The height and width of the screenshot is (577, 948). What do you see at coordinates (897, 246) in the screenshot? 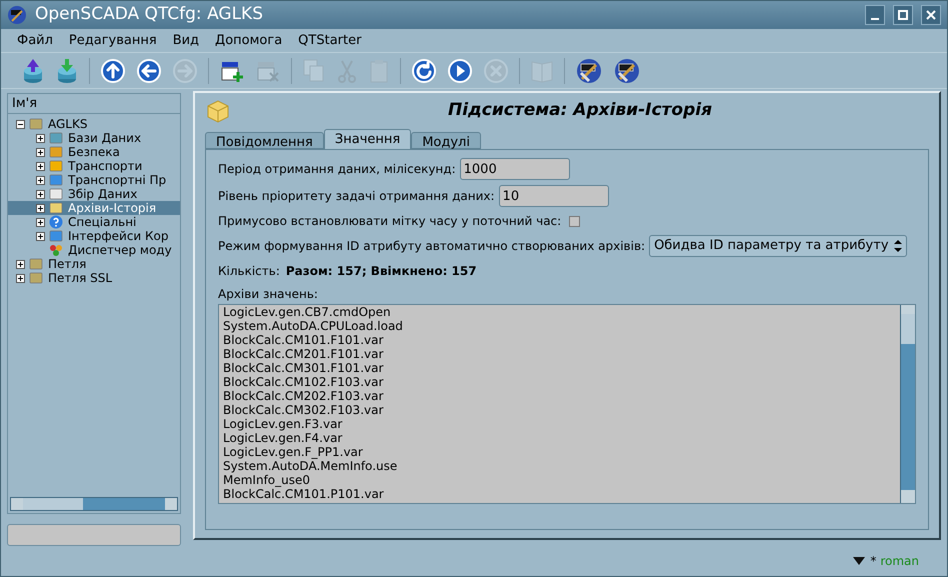
I see `up-down-caret-icon` at bounding box center [897, 246].